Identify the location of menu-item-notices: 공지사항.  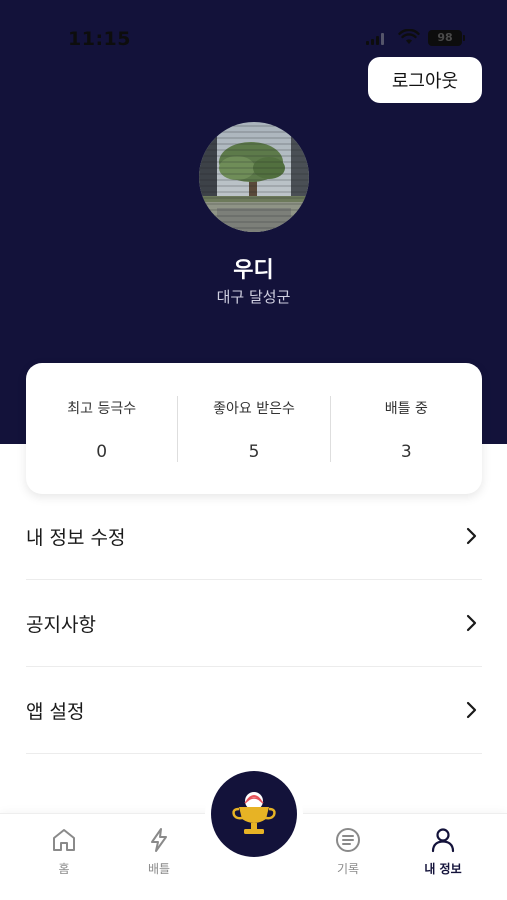
(254, 623).